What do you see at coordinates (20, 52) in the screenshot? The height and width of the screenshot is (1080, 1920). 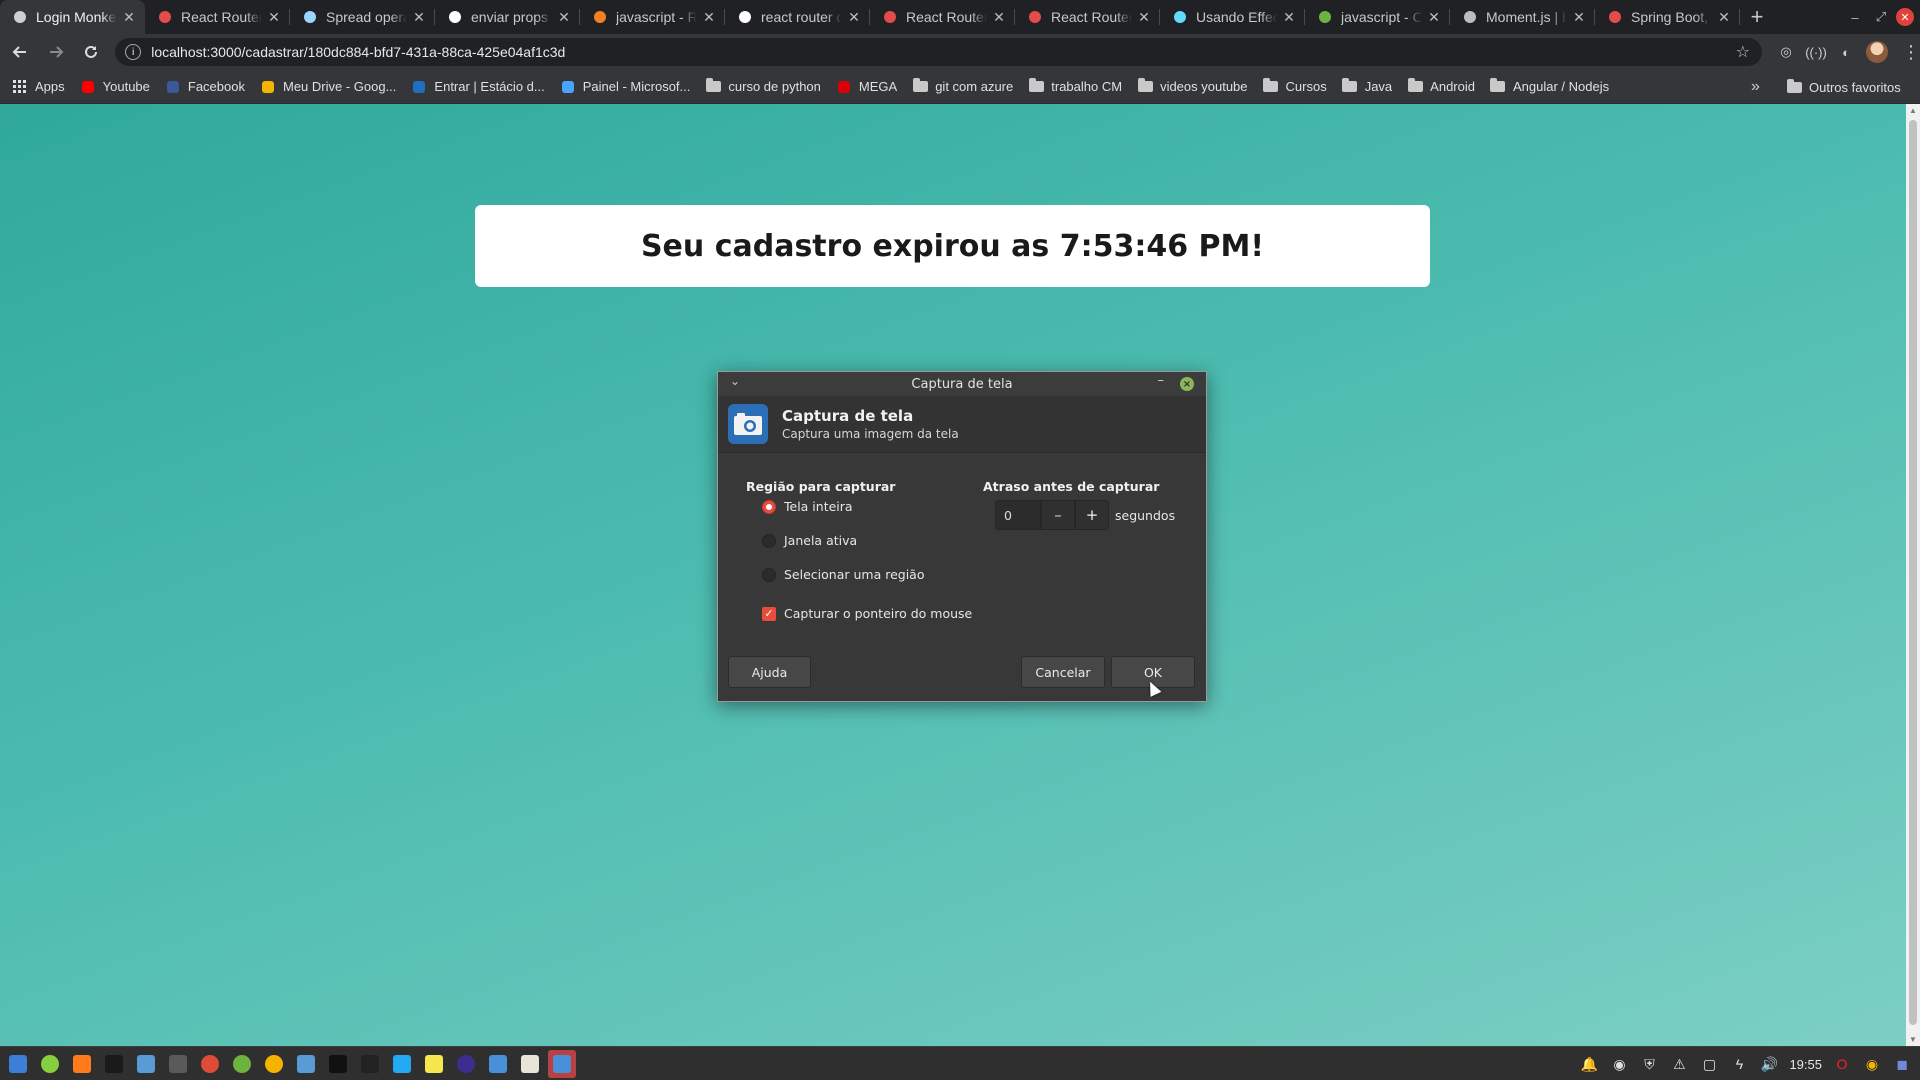 I see `back-button` at bounding box center [20, 52].